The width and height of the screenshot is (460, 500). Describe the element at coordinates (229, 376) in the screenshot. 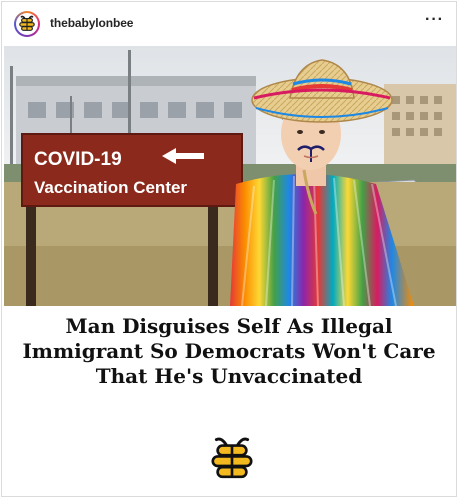

I see `headline-line-3: That He's Unvaccinated` at that location.